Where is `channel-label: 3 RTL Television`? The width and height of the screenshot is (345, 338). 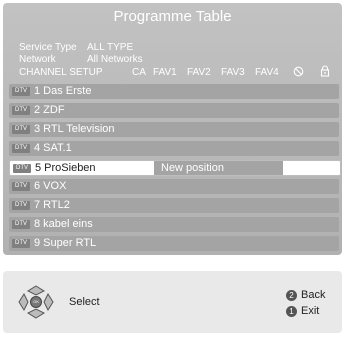 channel-label: 3 RTL Television is located at coordinates (74, 129).